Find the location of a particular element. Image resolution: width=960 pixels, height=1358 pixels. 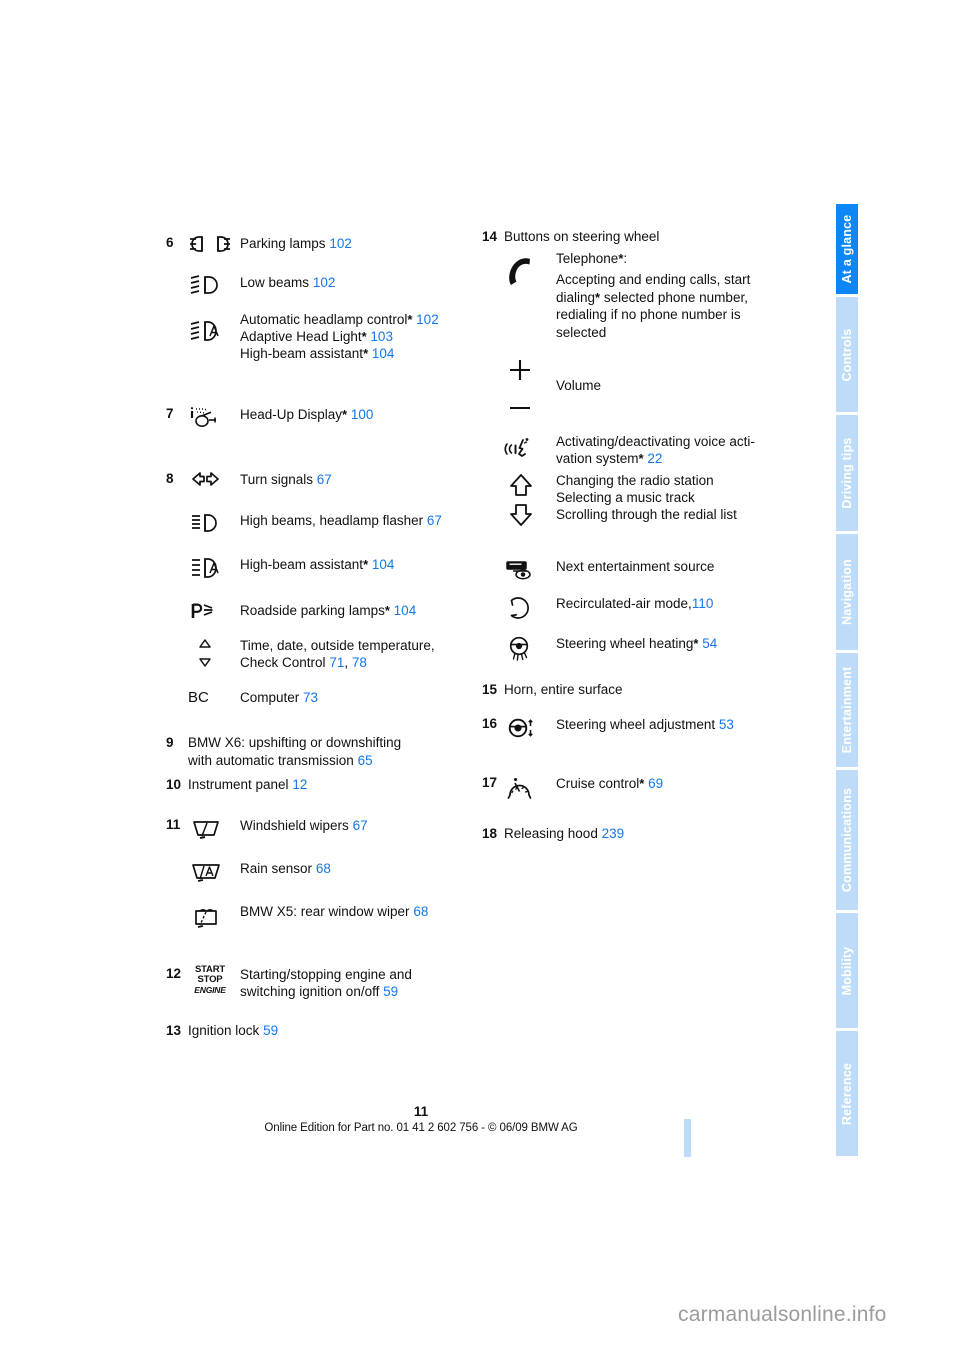

row-text: Parking lamps 102 is located at coordinates (358, 243).